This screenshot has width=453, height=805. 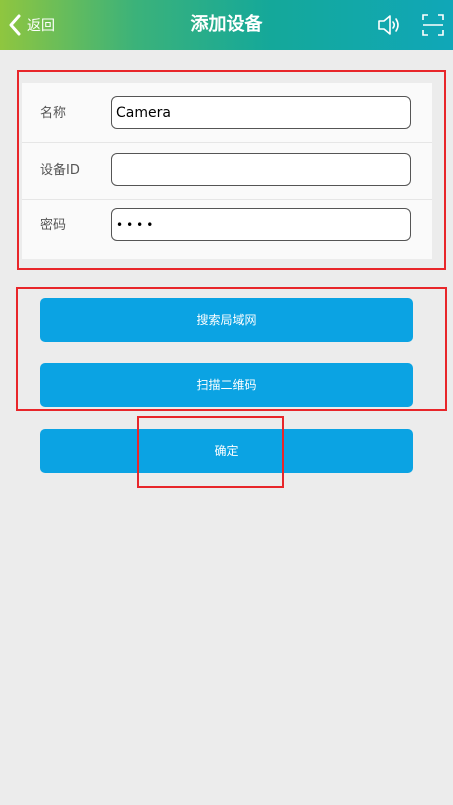 What do you see at coordinates (433, 25) in the screenshot?
I see `fullscreen-icon` at bounding box center [433, 25].